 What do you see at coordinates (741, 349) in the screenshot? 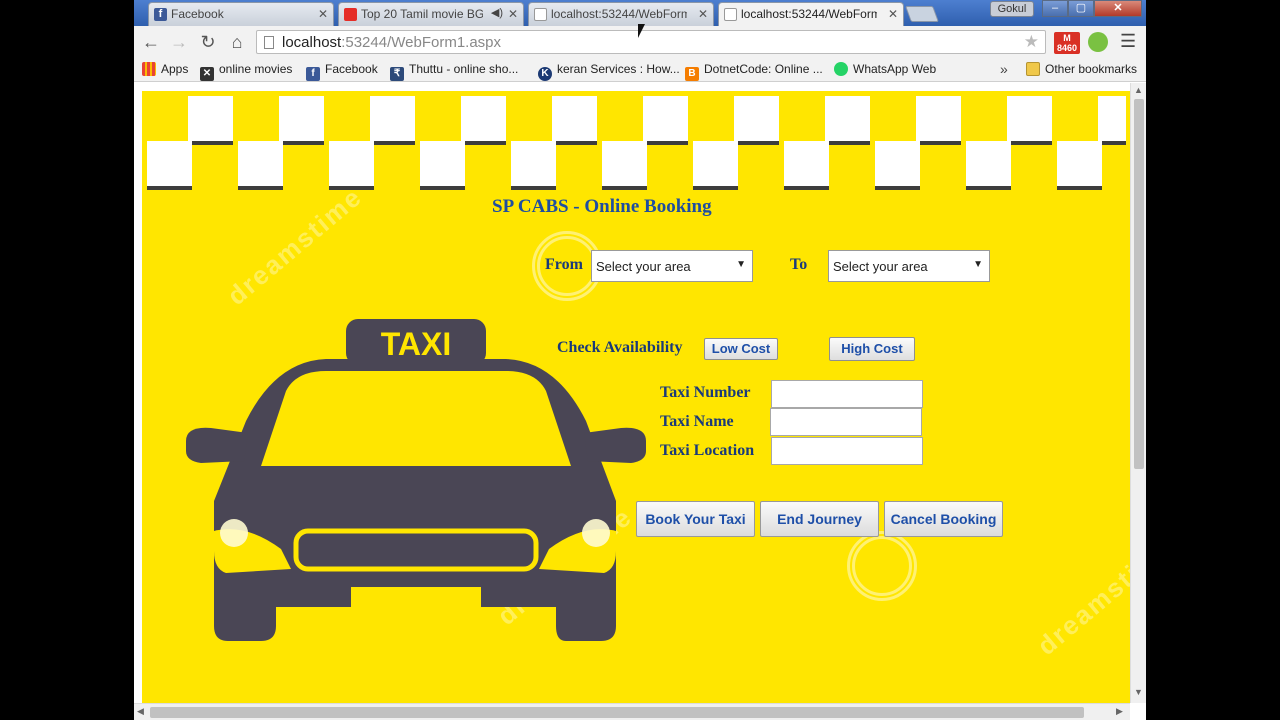
I see `low-cost-button: Low Cost` at bounding box center [741, 349].